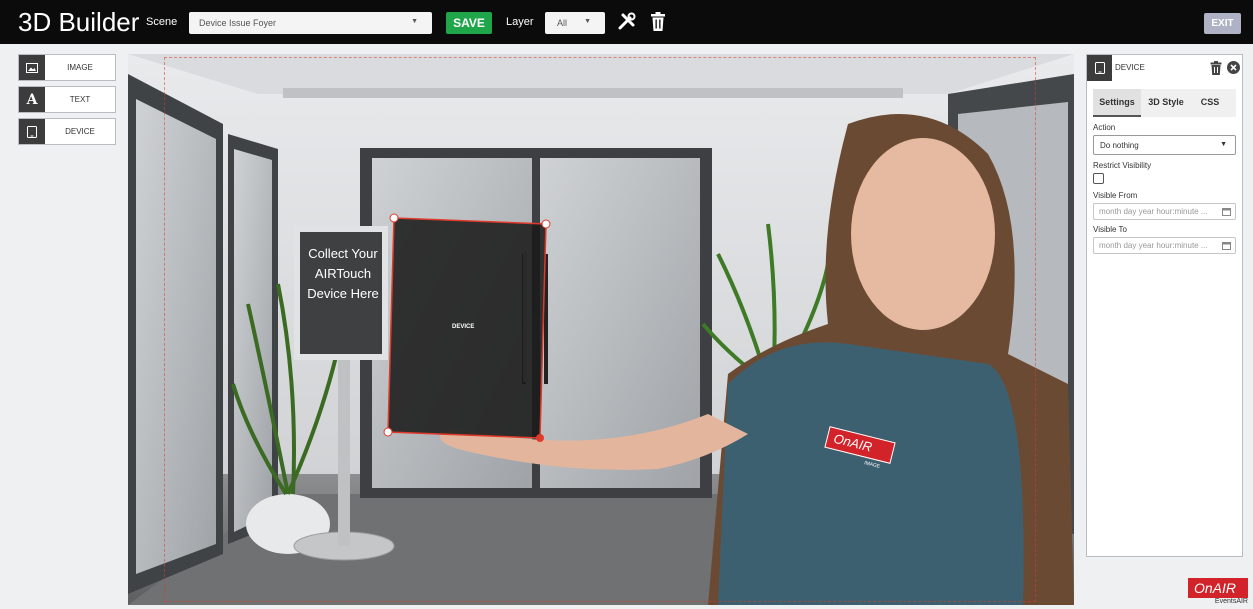  What do you see at coordinates (575, 23) in the screenshot?
I see `layer-select: All ▼` at bounding box center [575, 23].